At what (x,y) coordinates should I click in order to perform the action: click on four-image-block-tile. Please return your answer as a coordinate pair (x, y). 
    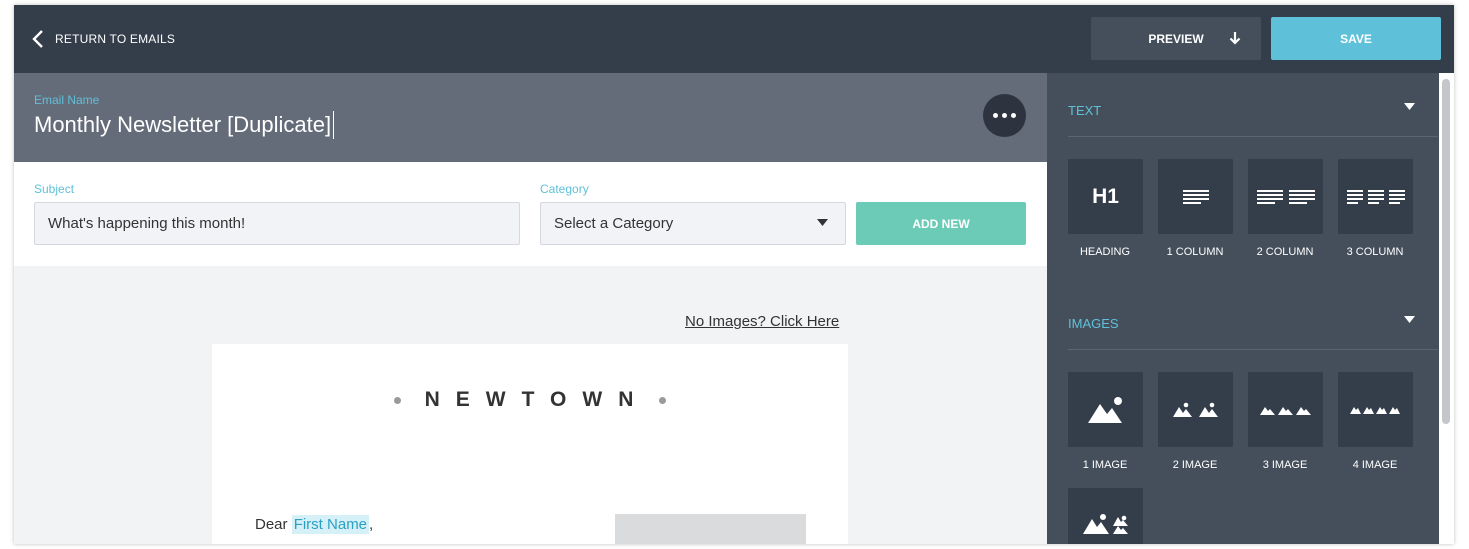
    Looking at the image, I should click on (1375, 409).